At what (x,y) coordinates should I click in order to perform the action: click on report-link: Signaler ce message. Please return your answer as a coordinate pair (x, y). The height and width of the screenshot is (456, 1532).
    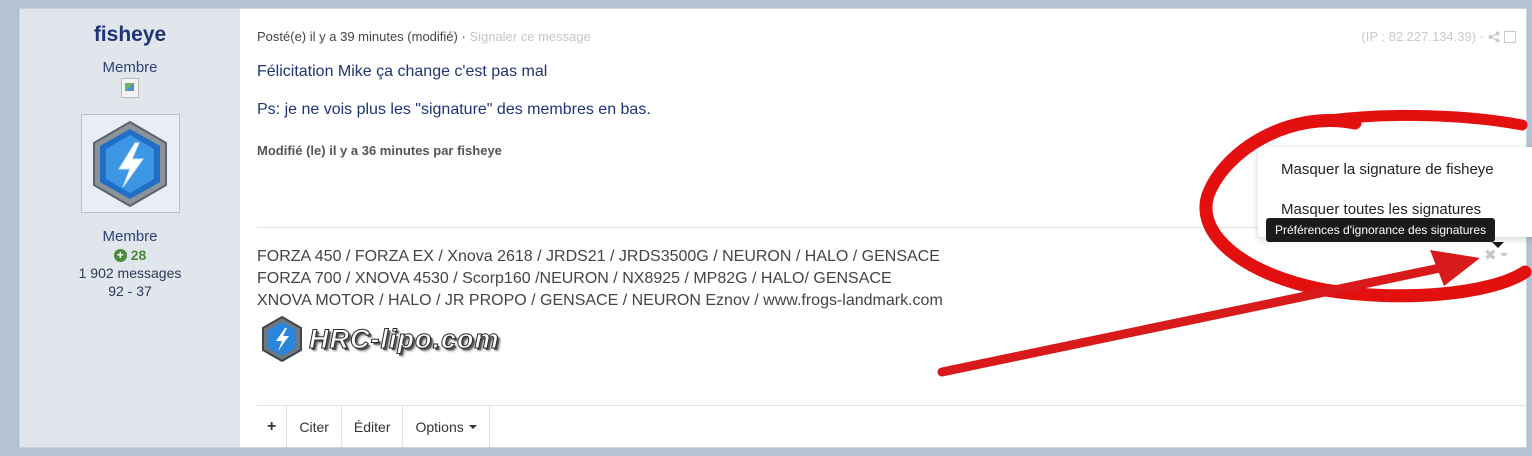
    Looking at the image, I should click on (529, 36).